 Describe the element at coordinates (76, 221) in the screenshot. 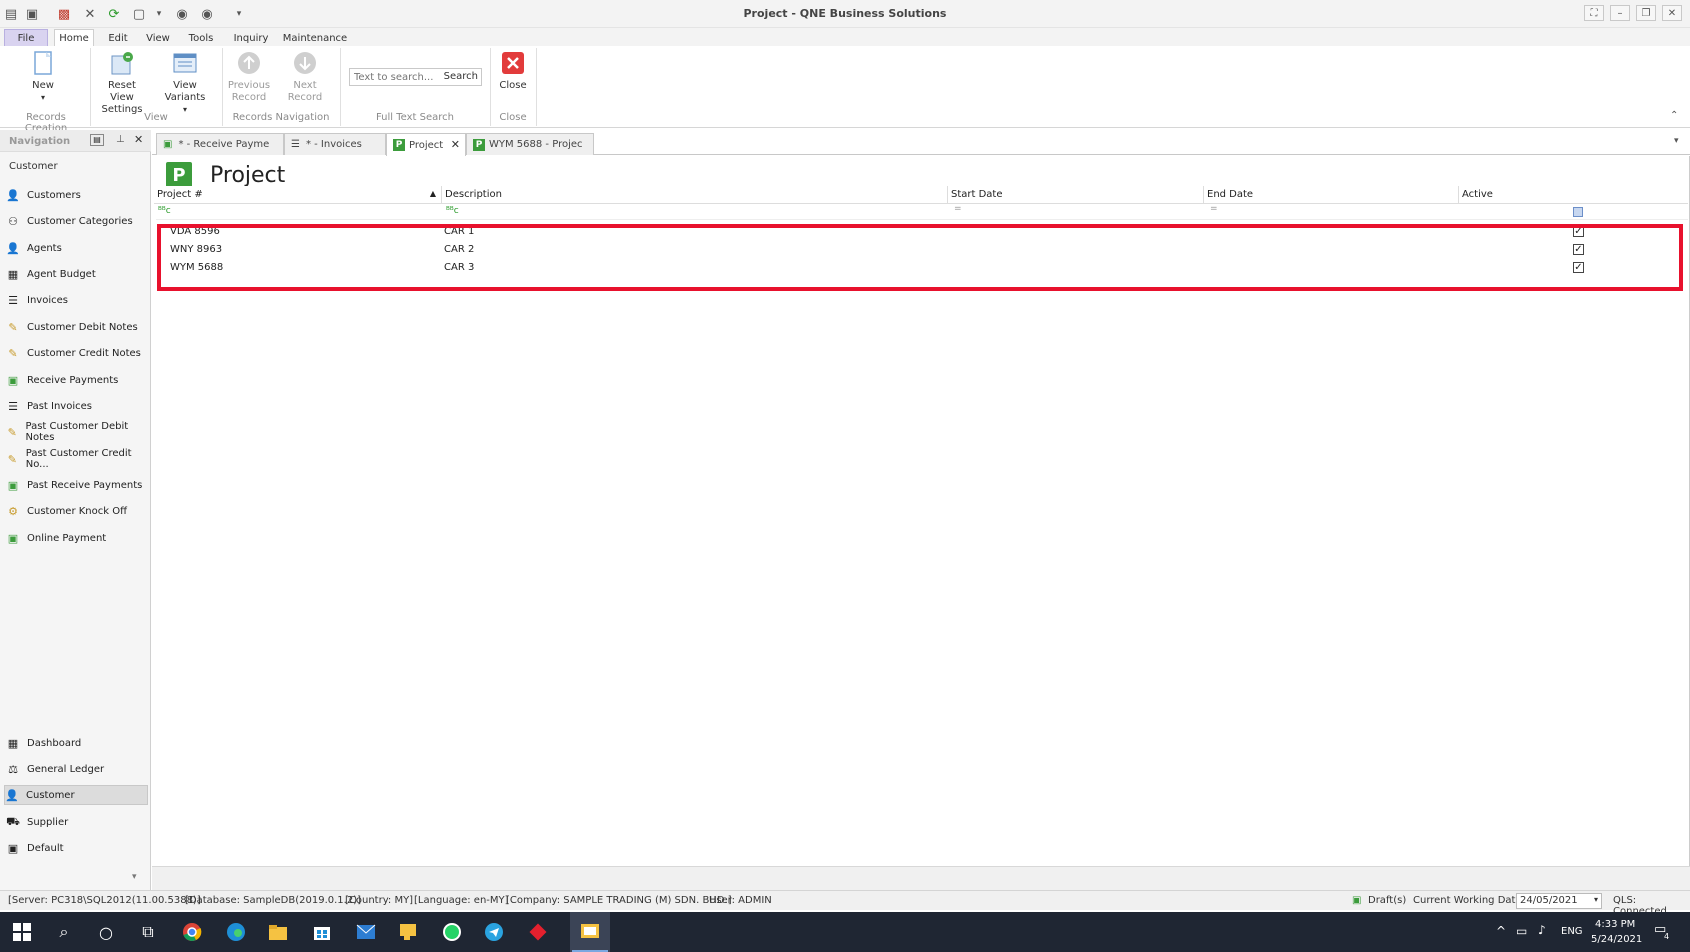

I see `sidebar-item-customer-categories: ⚇ Customer Categories` at that location.